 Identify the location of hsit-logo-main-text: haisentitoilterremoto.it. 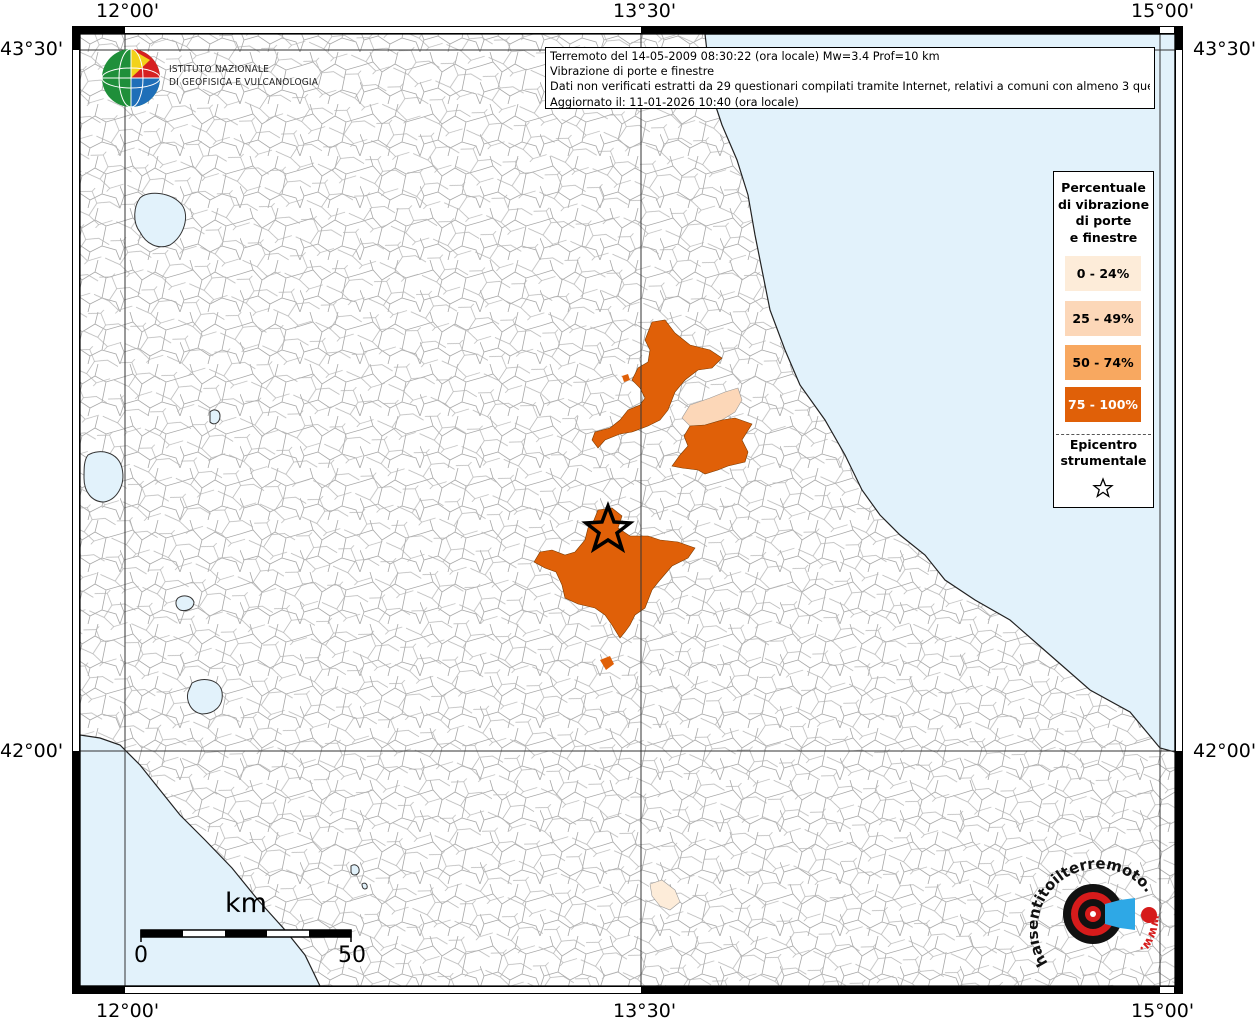
(1094, 912).